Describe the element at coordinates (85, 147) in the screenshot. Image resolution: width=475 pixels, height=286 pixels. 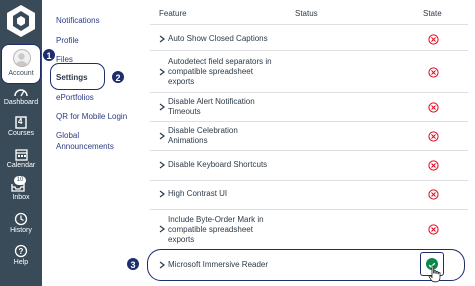
I see `submenu-global-announcements-line2: Announcements` at that location.